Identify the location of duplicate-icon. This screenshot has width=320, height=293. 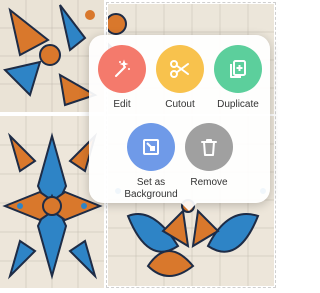
(238, 69).